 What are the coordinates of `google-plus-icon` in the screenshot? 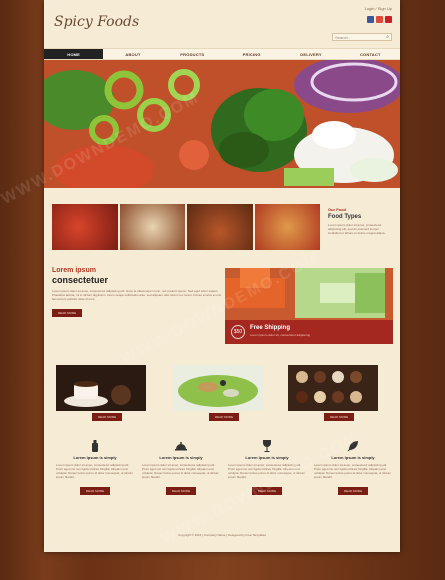 It's located at (379, 19).